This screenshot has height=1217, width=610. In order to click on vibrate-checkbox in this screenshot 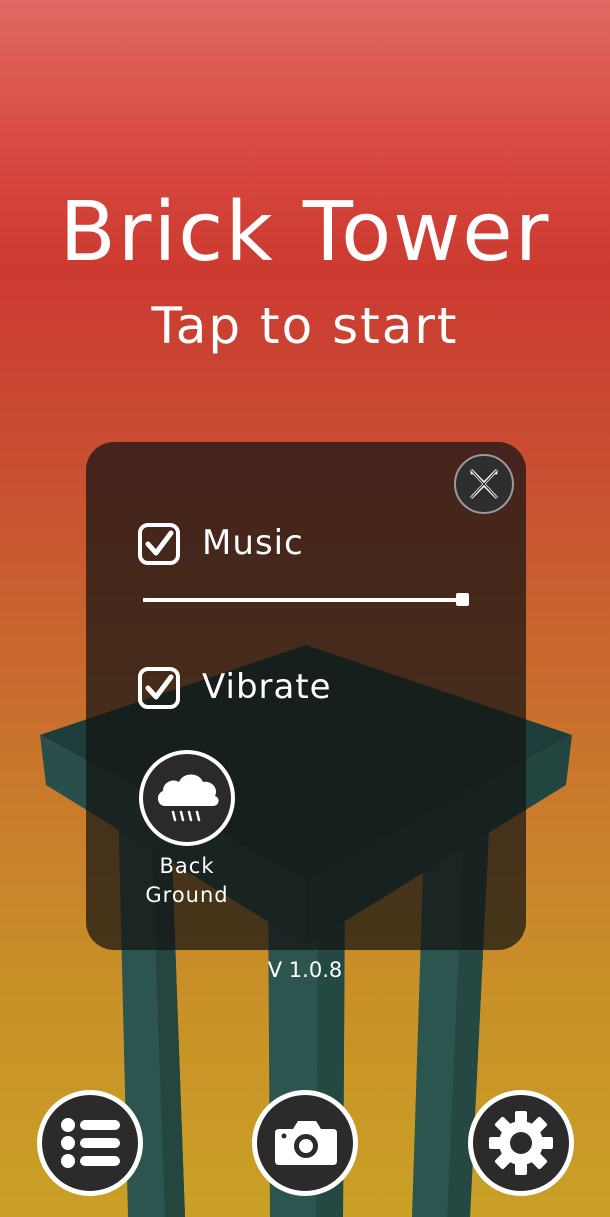, I will do `click(159, 688)`.